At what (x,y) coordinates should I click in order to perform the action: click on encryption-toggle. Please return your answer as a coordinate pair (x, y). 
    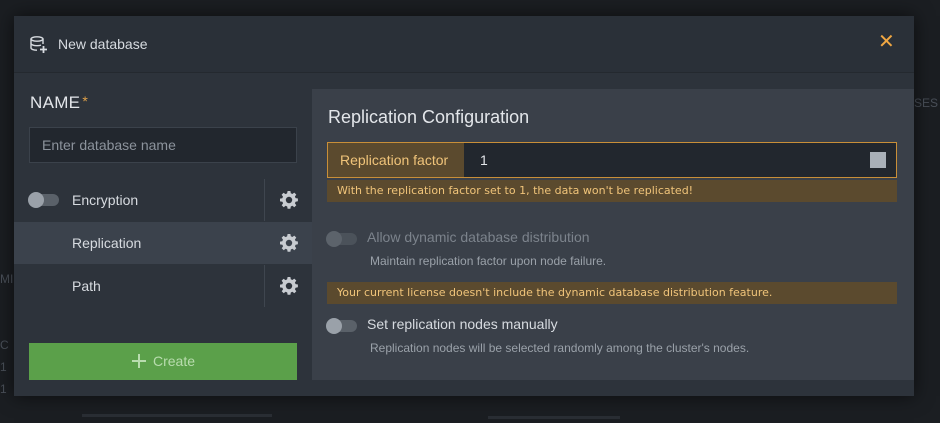
    Looking at the image, I should click on (43, 200).